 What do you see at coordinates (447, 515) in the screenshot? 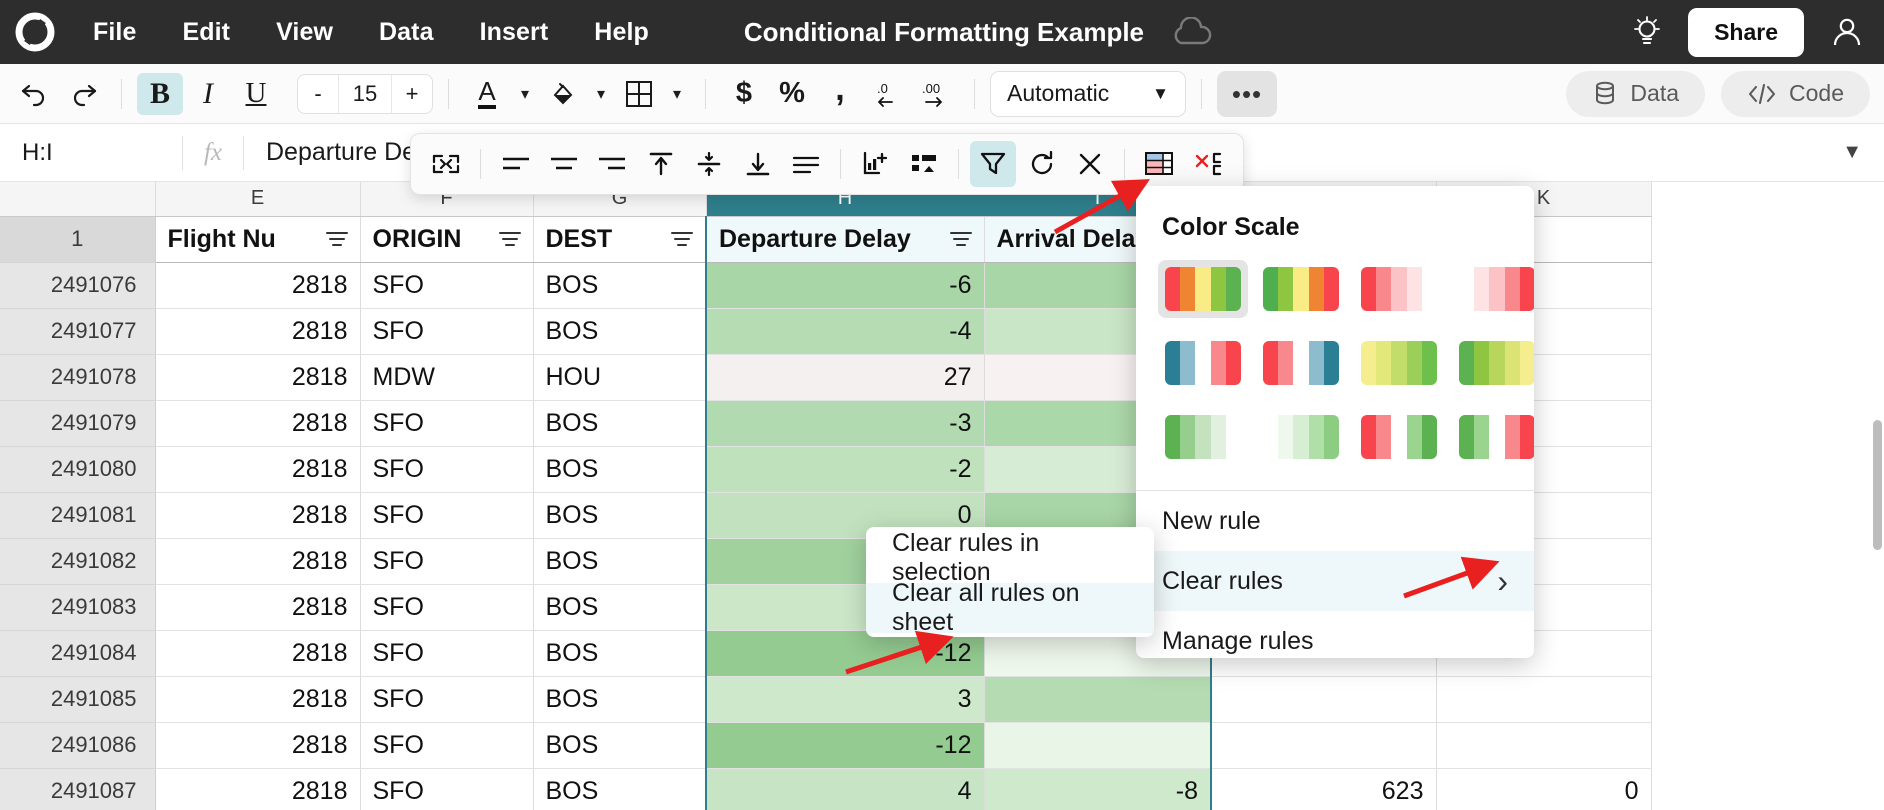
I see `cell-F-2491081: SFO` at bounding box center [447, 515].